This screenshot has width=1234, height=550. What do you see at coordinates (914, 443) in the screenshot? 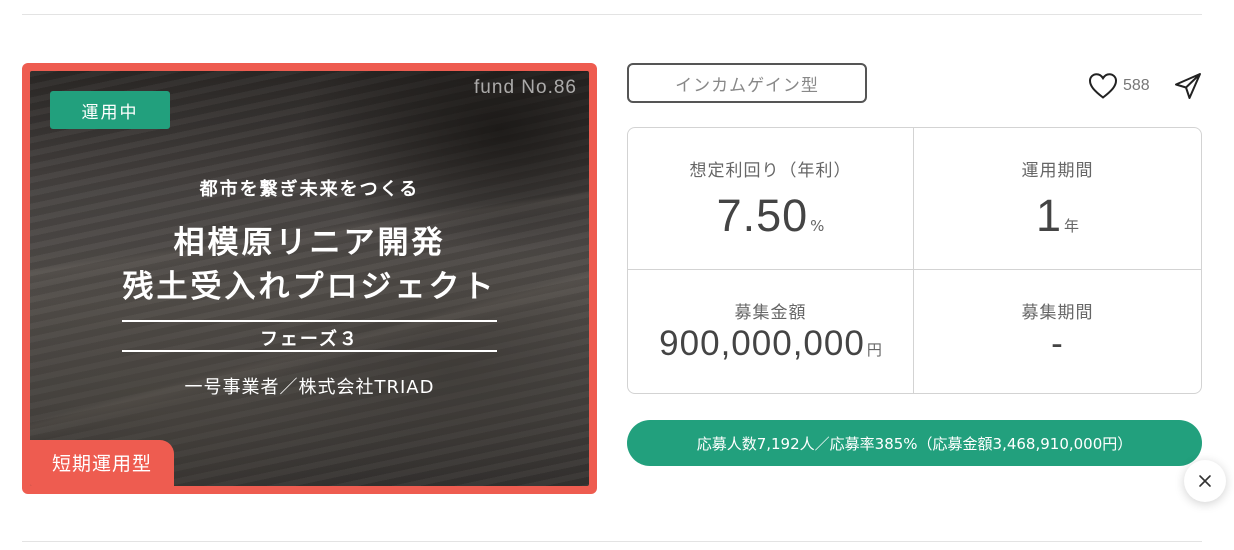
I see `application-summary-bar: 応募人数7,192人／応募率385%（応募金額3,468,910,000円）` at bounding box center [914, 443].